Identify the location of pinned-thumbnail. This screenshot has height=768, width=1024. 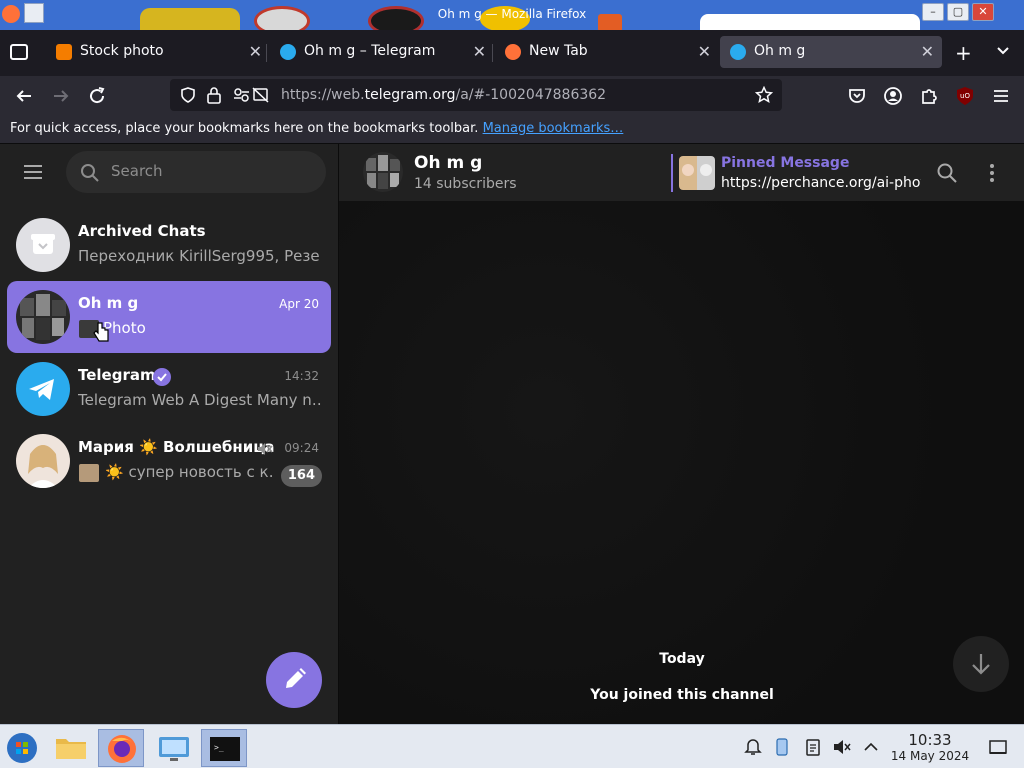
(697, 173).